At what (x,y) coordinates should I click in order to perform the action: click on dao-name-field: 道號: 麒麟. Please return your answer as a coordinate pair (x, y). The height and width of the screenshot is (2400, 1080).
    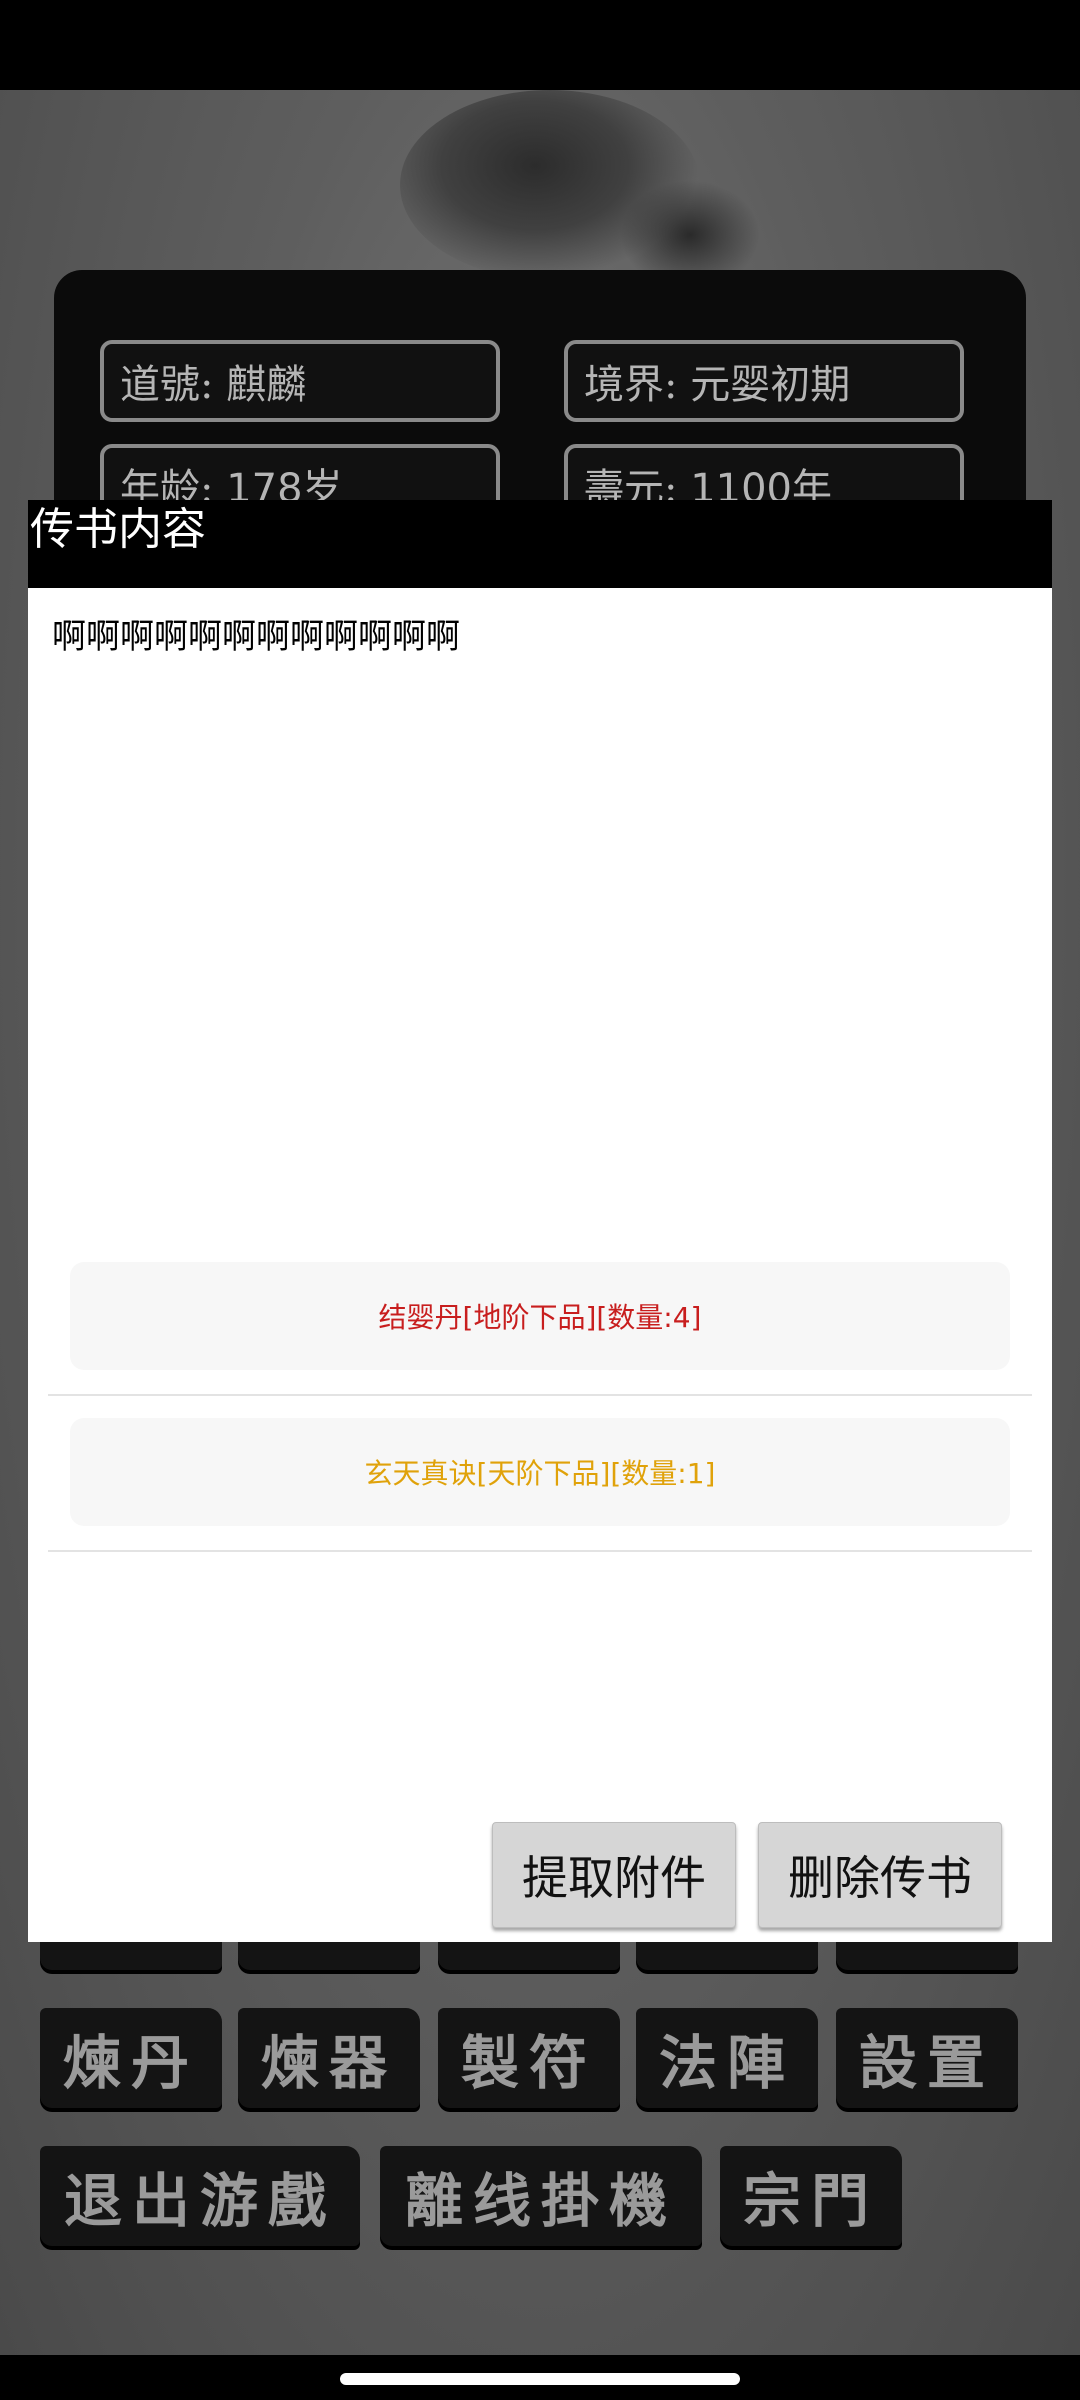
    Looking at the image, I should click on (300, 381).